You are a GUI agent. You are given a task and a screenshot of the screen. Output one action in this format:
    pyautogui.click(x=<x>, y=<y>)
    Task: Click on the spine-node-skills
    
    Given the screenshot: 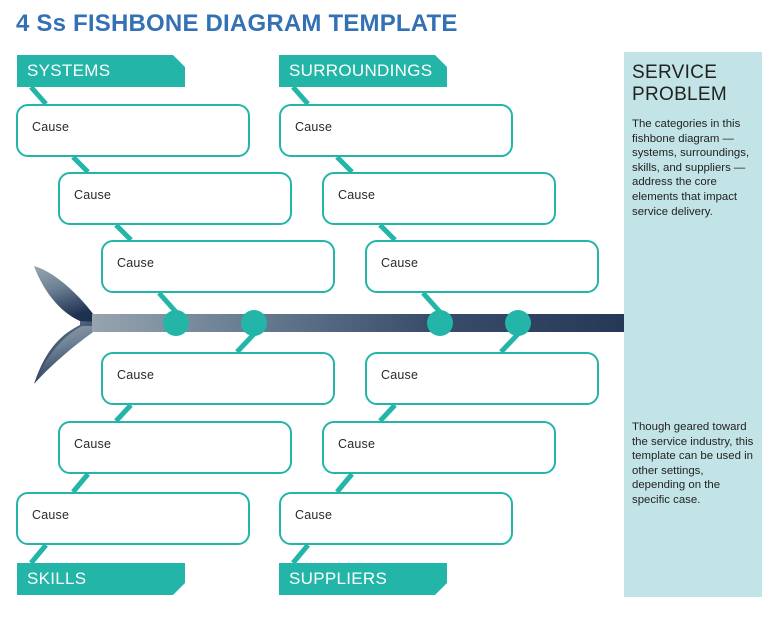 What is the action you would take?
    pyautogui.click(x=254, y=323)
    